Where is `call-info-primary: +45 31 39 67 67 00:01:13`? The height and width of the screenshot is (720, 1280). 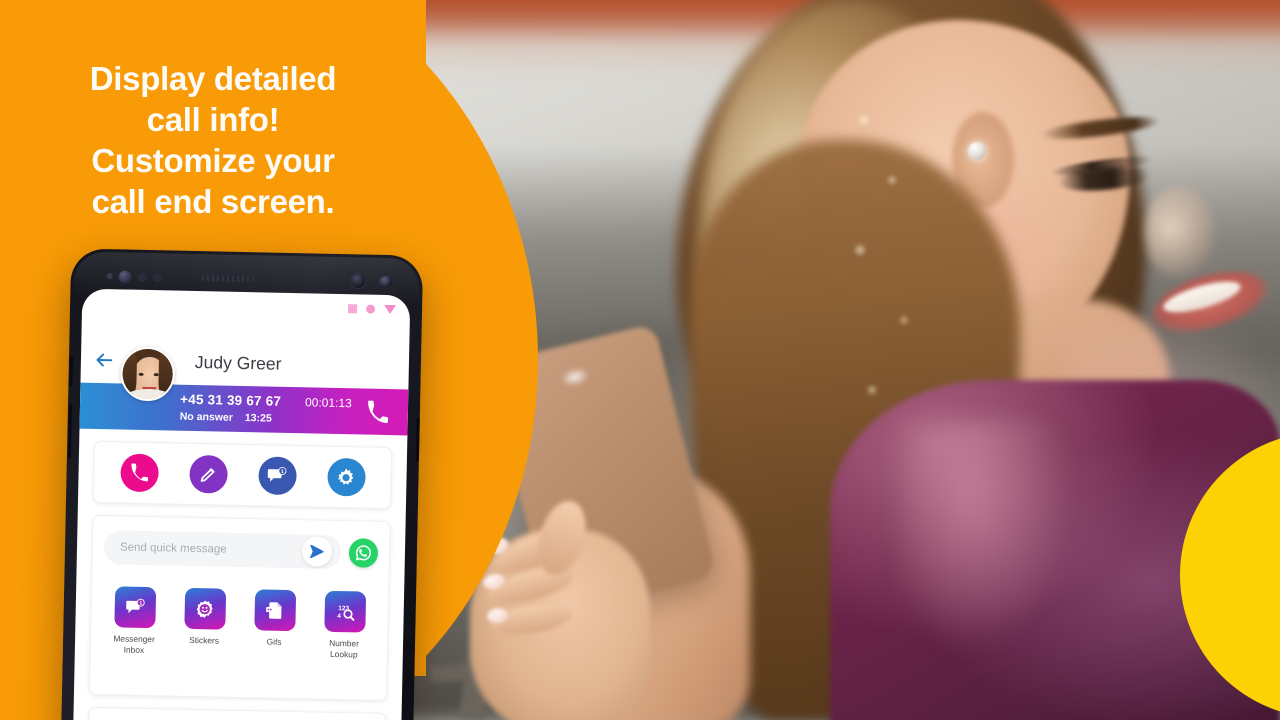
call-info-primary: +45 31 39 67 67 00:01:13 is located at coordinates (266, 402).